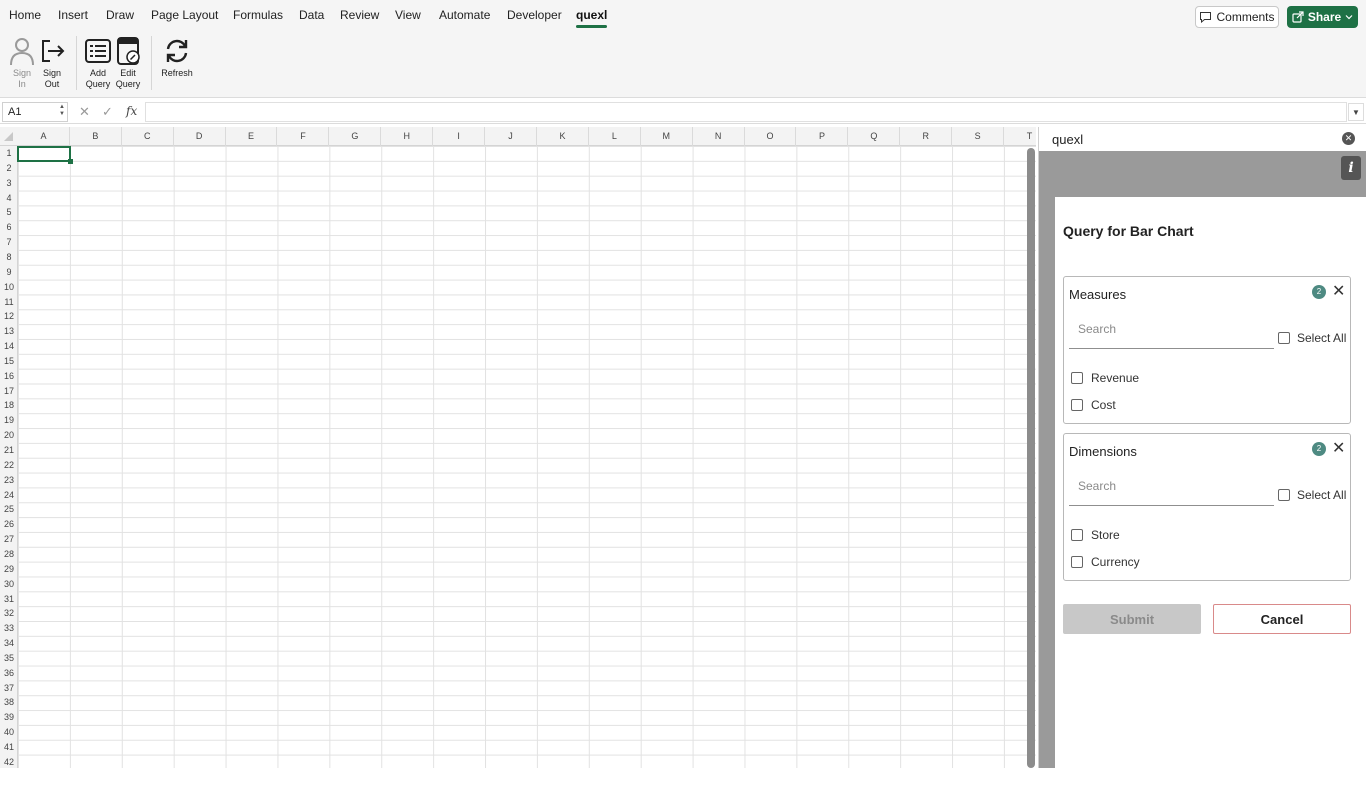 This screenshot has height=797, width=1366. What do you see at coordinates (9, 643) in the screenshot?
I see `row-header-cell: 34` at bounding box center [9, 643].